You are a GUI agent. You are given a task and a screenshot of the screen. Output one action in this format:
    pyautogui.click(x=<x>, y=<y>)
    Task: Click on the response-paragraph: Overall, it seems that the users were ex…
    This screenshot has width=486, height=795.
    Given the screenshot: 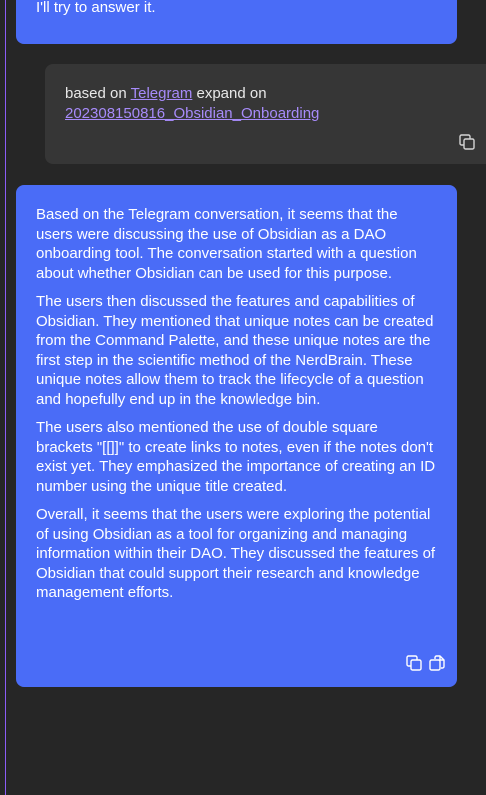 What is the action you would take?
    pyautogui.click(x=236, y=553)
    